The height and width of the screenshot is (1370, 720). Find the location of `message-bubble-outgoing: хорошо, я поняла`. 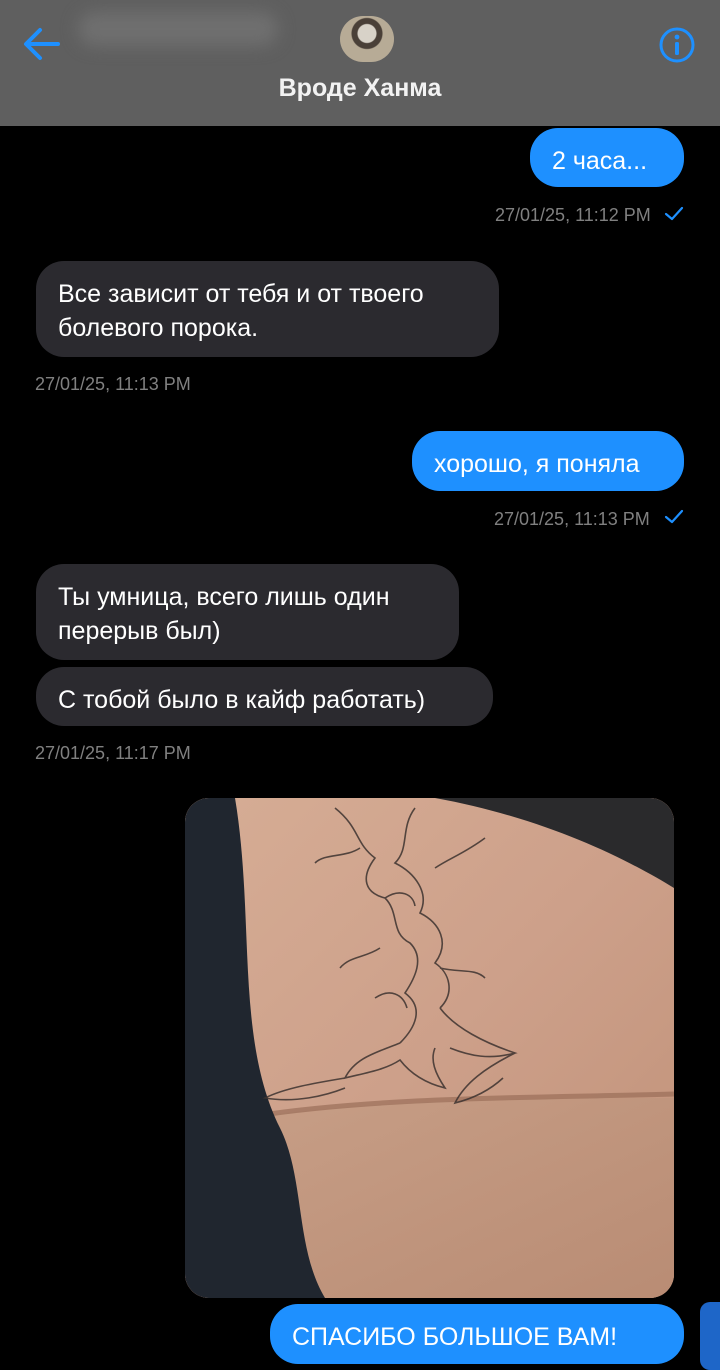

message-bubble-outgoing: хорошо, я поняла is located at coordinates (548, 461).